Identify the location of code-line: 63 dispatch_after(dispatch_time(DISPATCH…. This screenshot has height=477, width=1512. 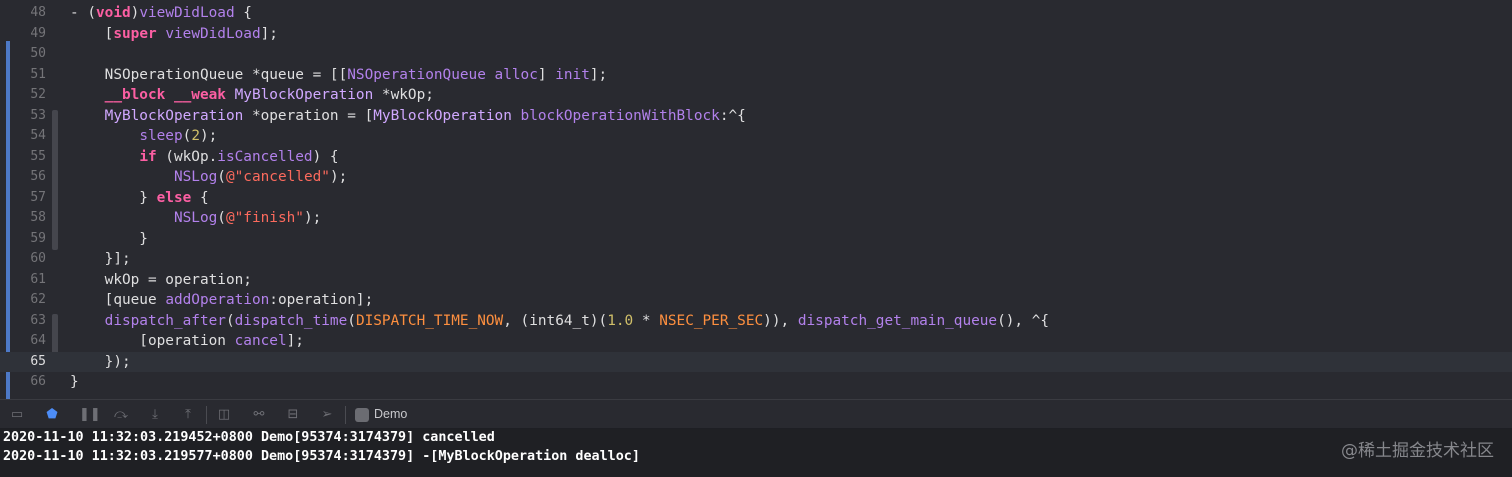
(756, 321).